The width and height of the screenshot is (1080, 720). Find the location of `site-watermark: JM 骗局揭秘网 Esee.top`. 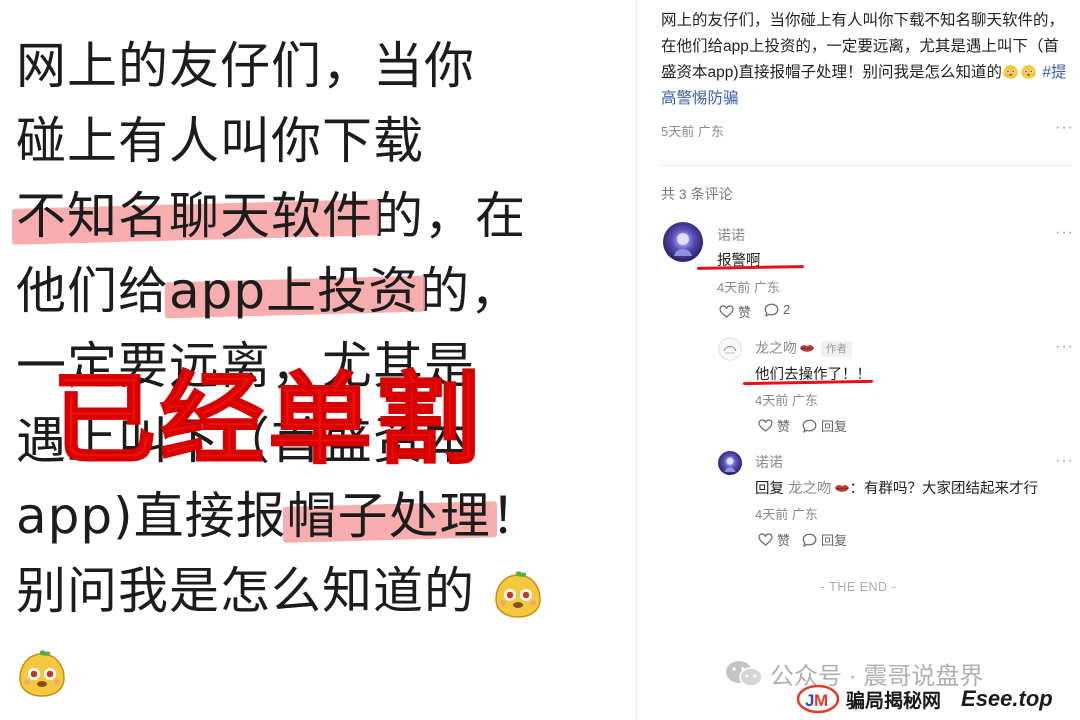

site-watermark: JM 骗局揭秘网 Esee.top is located at coordinates (924, 699).